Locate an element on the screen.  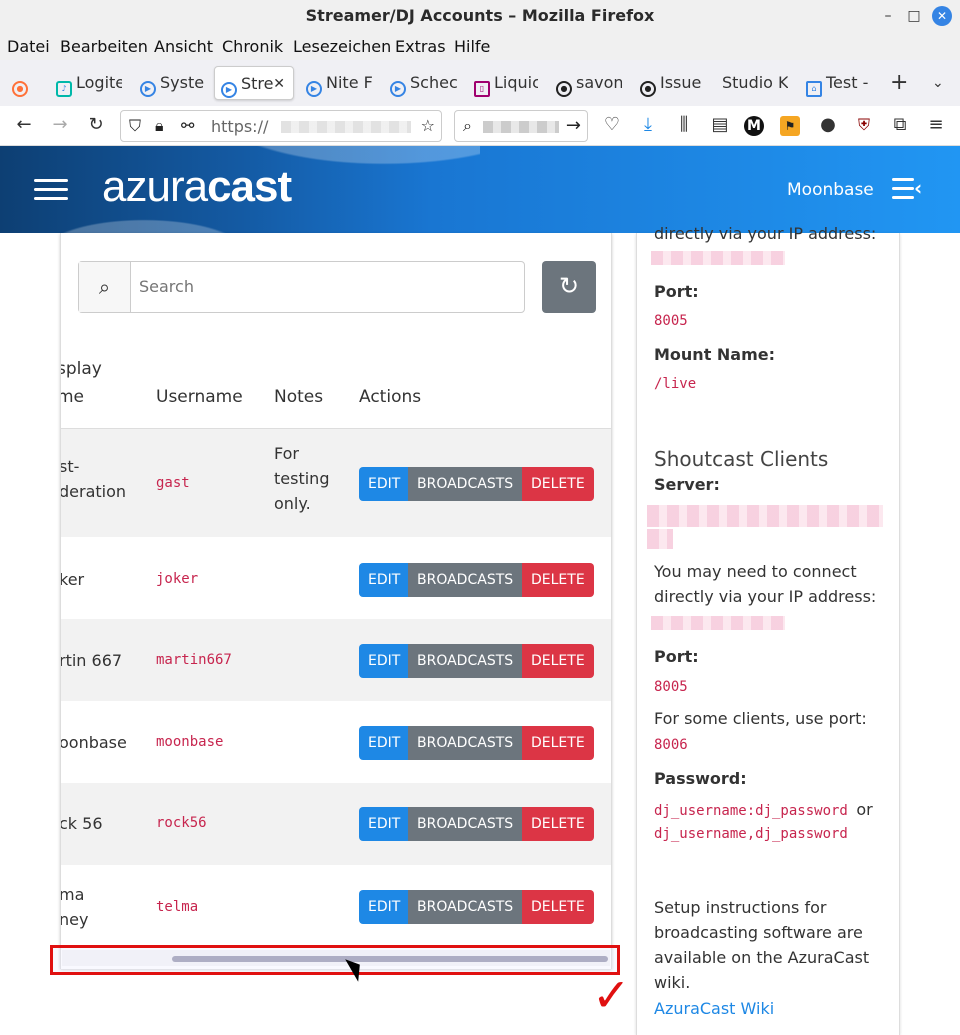
menu-lesezeichen: Lesezeichen is located at coordinates (342, 46).